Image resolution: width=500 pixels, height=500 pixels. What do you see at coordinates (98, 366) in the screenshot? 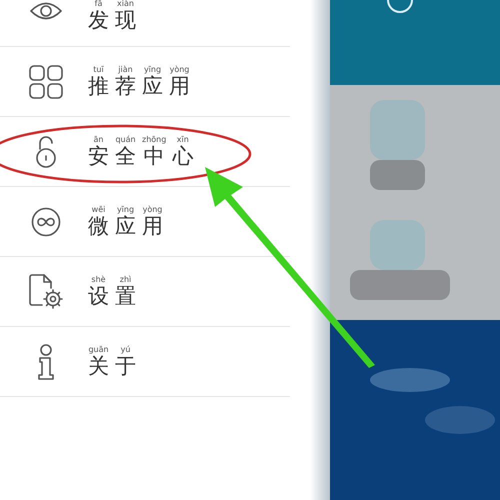
I see `character-text: 关` at bounding box center [98, 366].